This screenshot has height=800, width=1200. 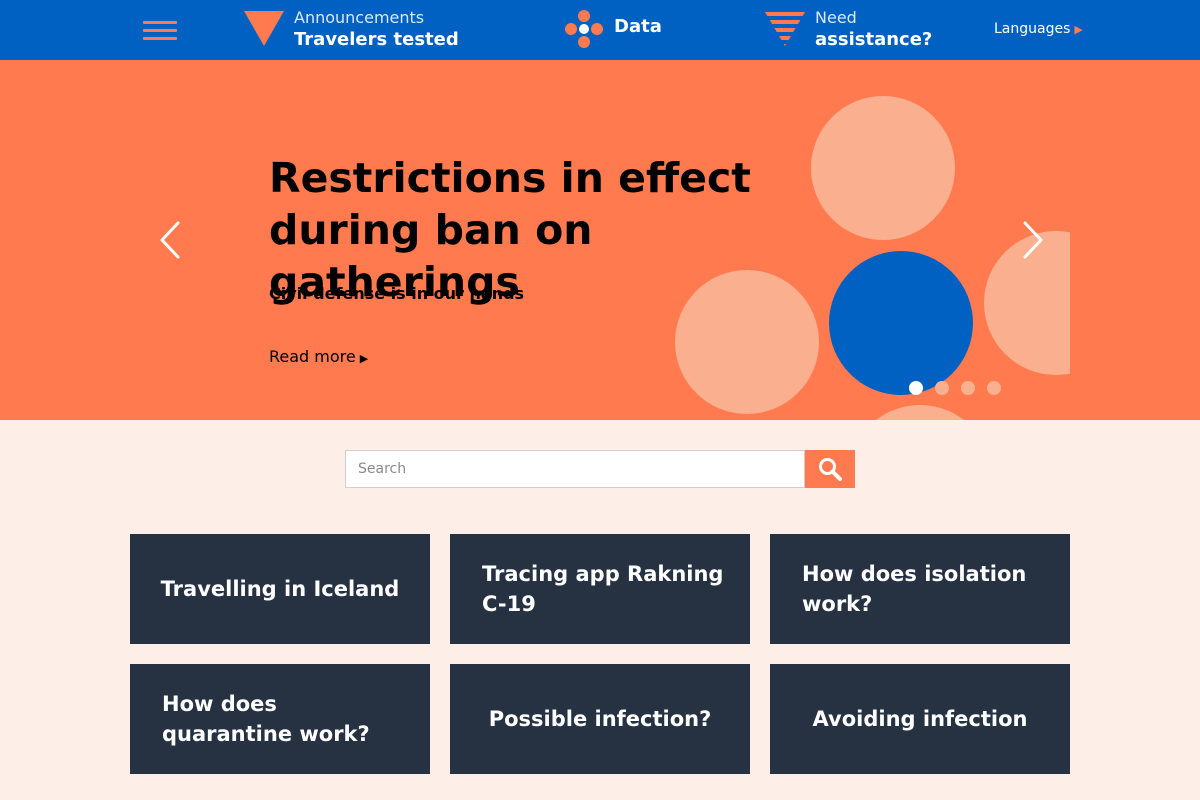 I want to click on search-icon, so click(x=830, y=469).